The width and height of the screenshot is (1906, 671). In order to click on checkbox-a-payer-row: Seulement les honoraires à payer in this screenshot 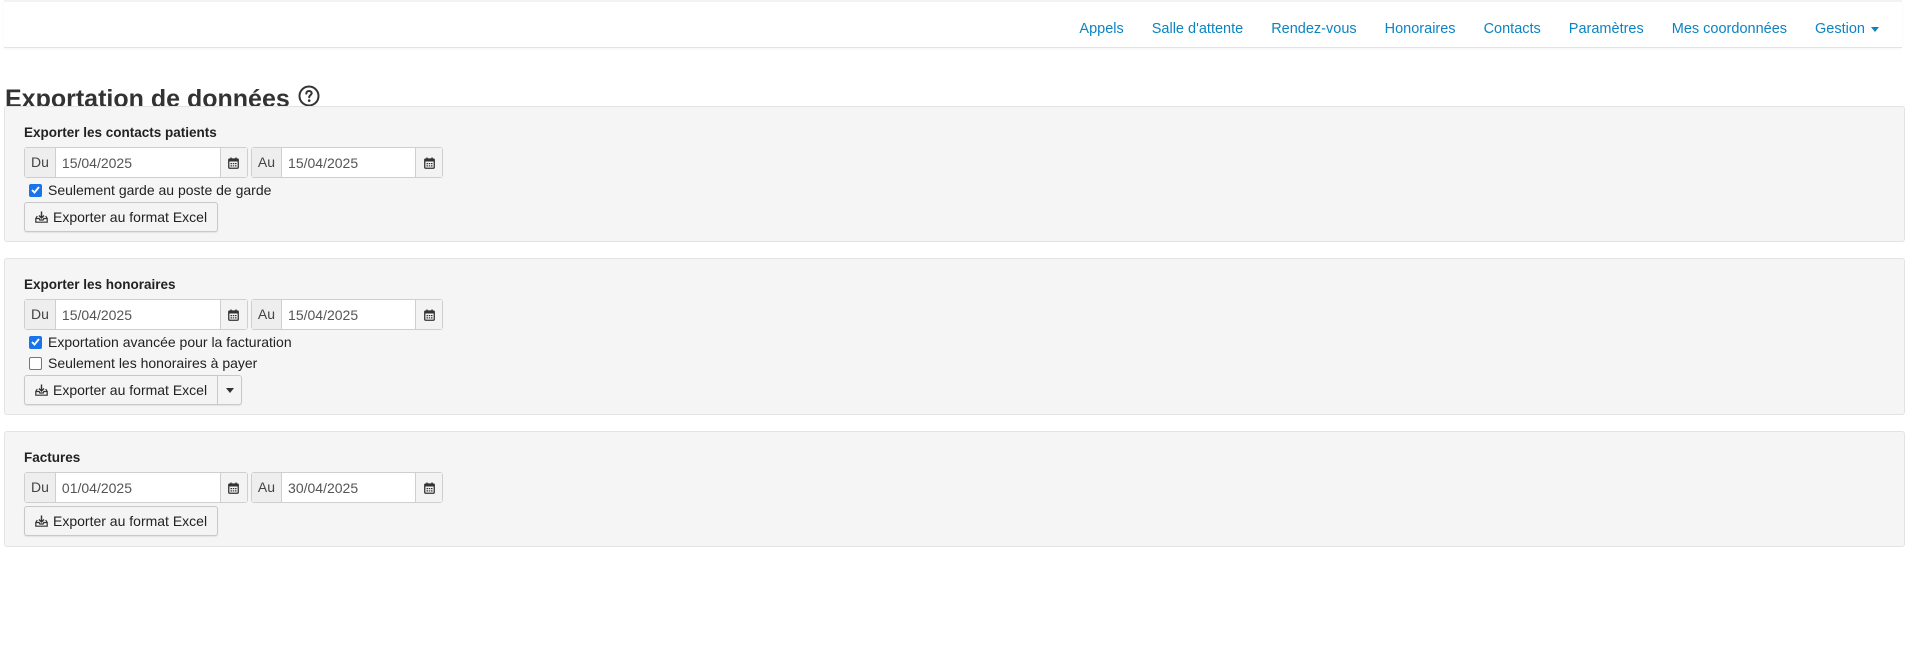, I will do `click(143, 363)`.